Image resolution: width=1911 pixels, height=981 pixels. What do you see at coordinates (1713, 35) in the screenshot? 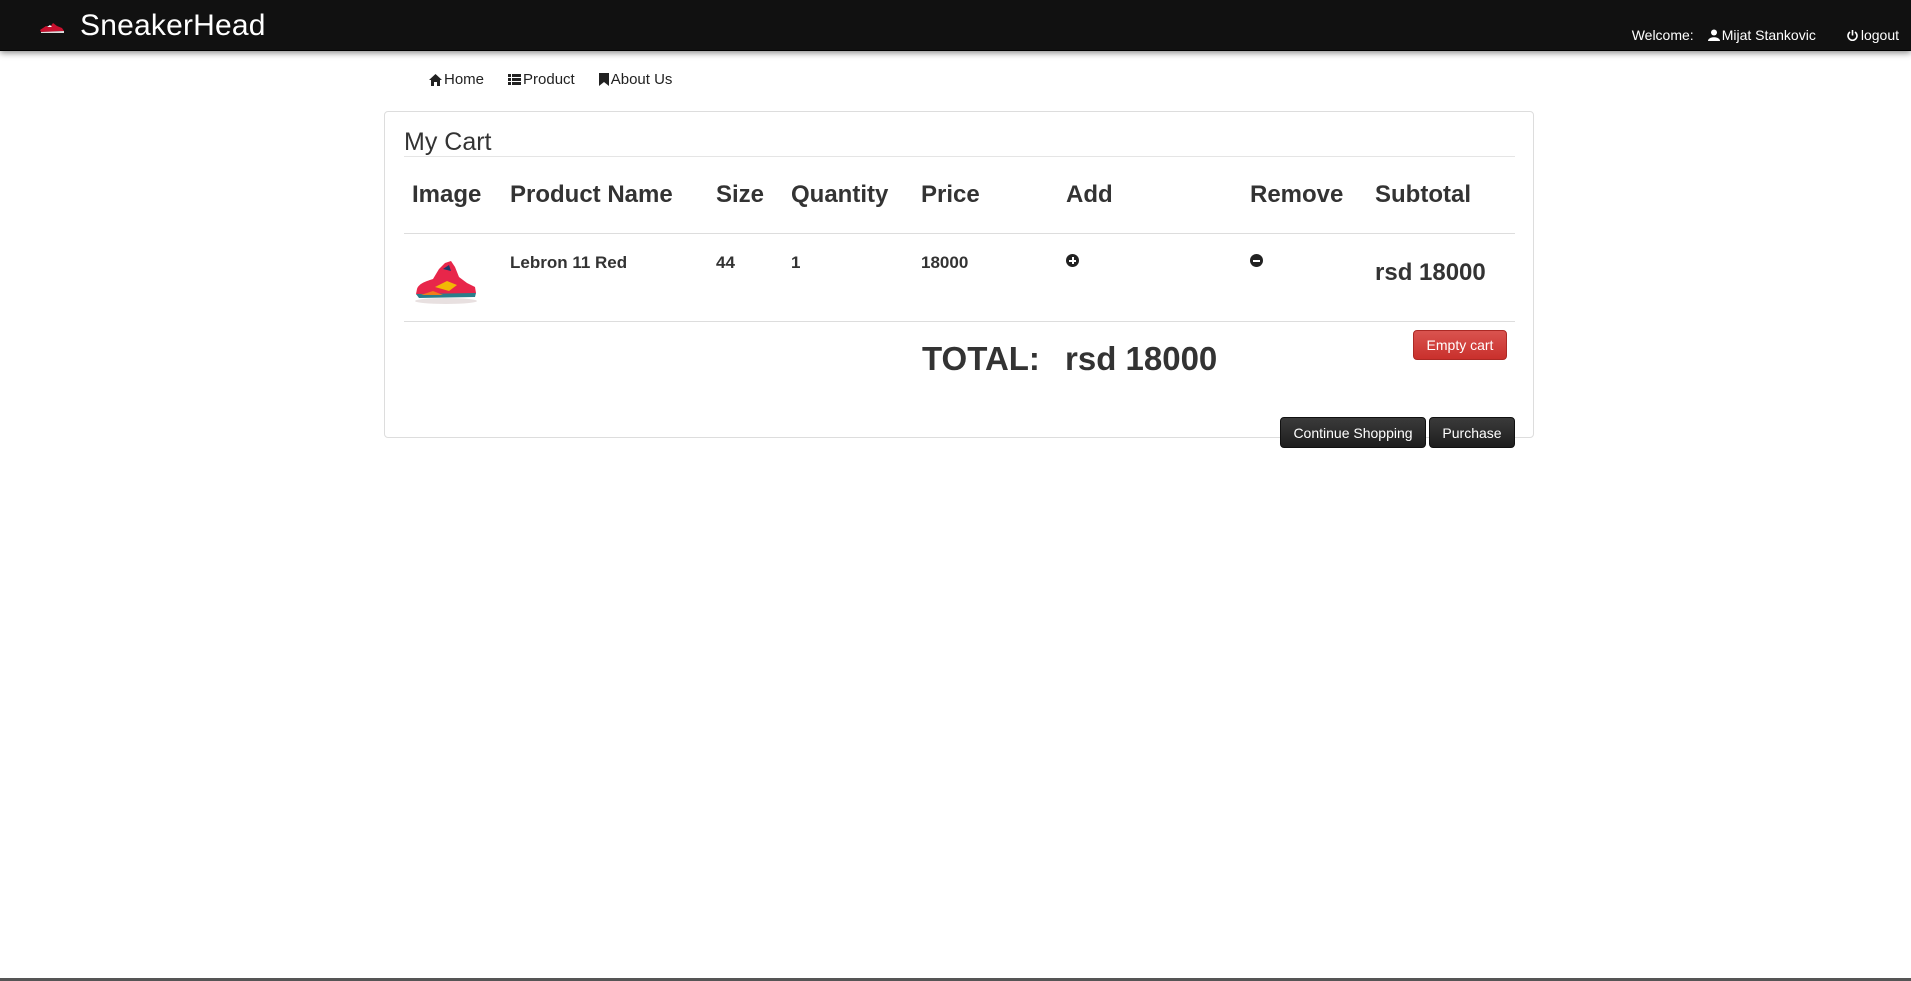
I see `user-icon` at bounding box center [1713, 35].